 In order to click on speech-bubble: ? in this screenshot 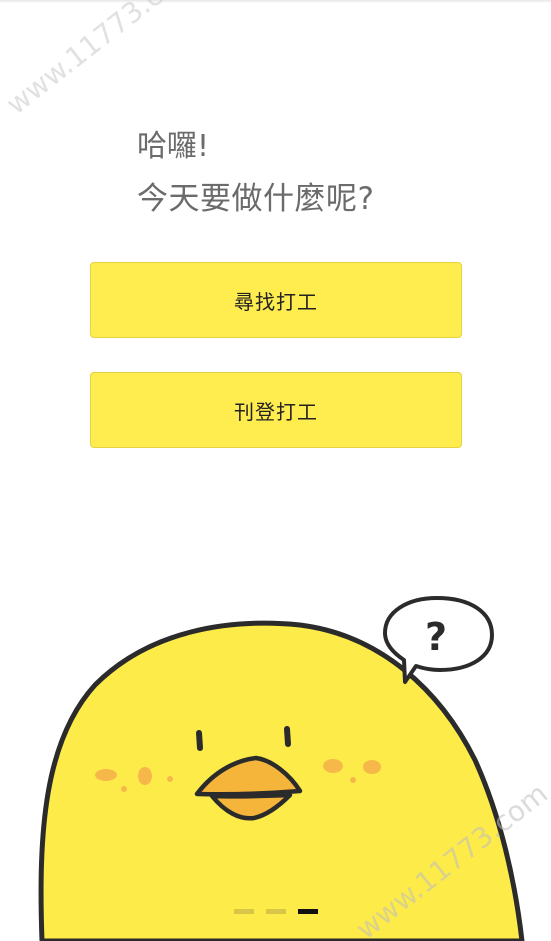, I will do `click(438, 640)`.